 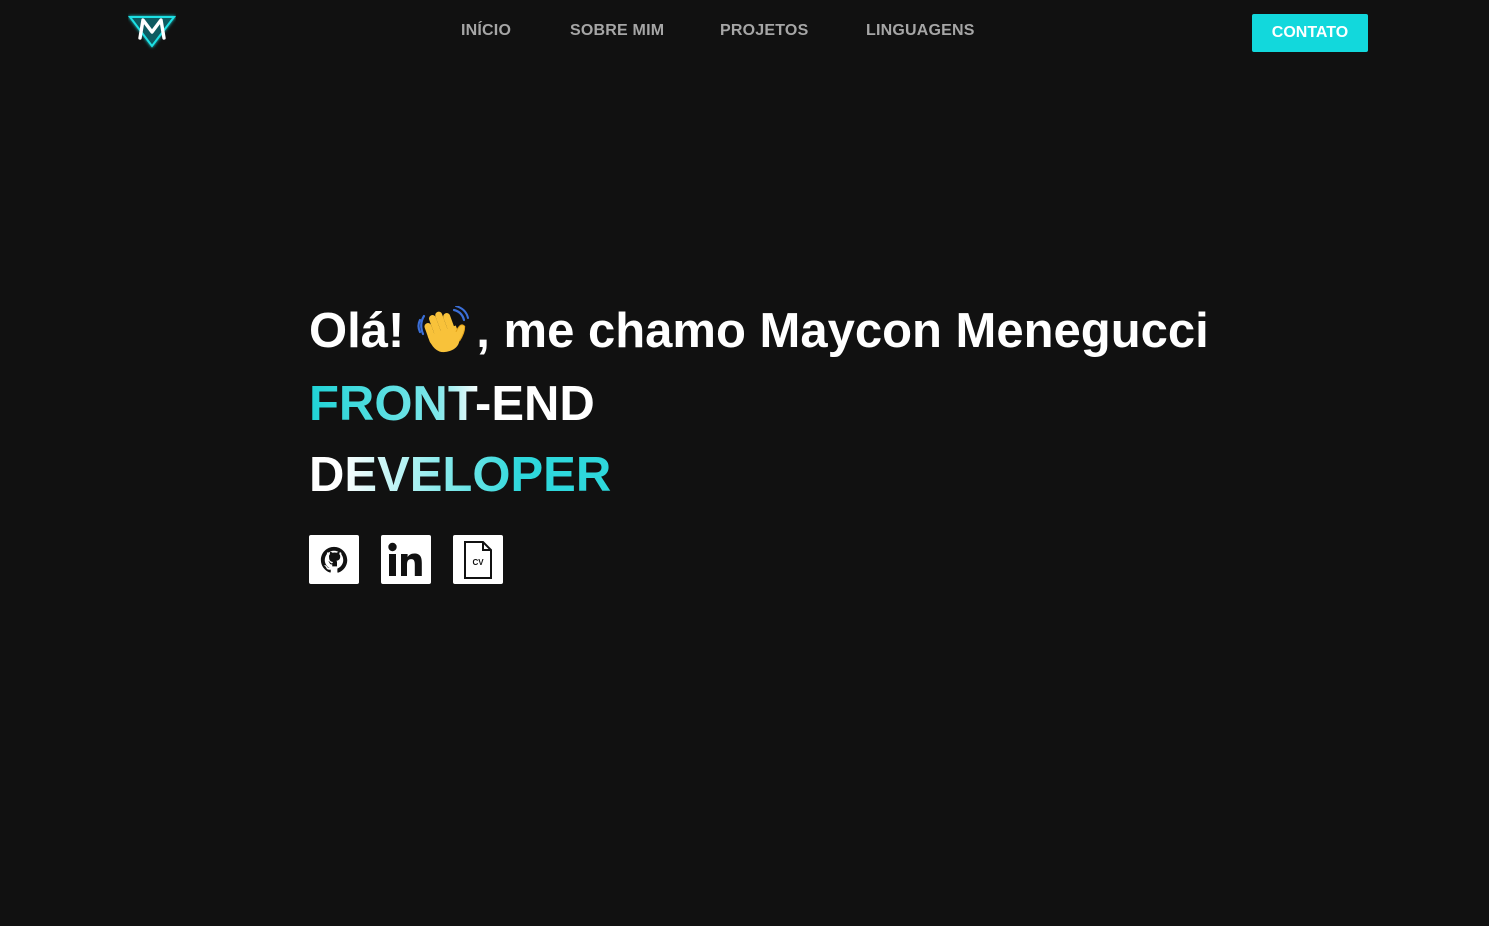 I want to click on linkedin-icon, so click(x=405, y=559).